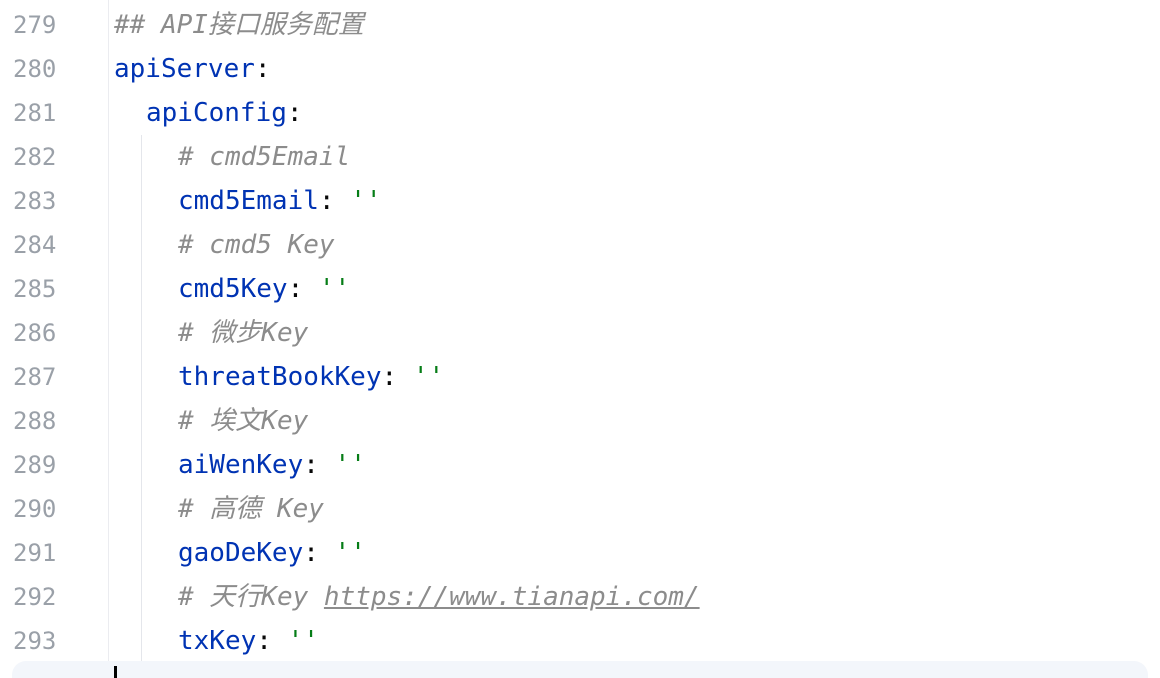 The height and width of the screenshot is (678, 1160). I want to click on line-number: 290, so click(35, 509).